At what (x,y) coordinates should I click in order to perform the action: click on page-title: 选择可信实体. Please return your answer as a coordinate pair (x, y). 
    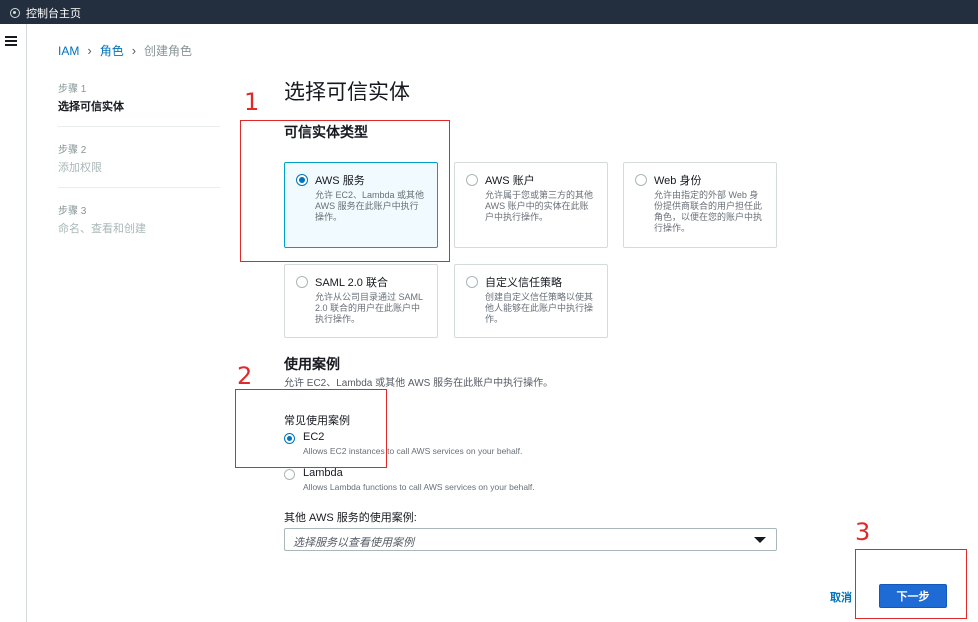
    Looking at the image, I should click on (347, 92).